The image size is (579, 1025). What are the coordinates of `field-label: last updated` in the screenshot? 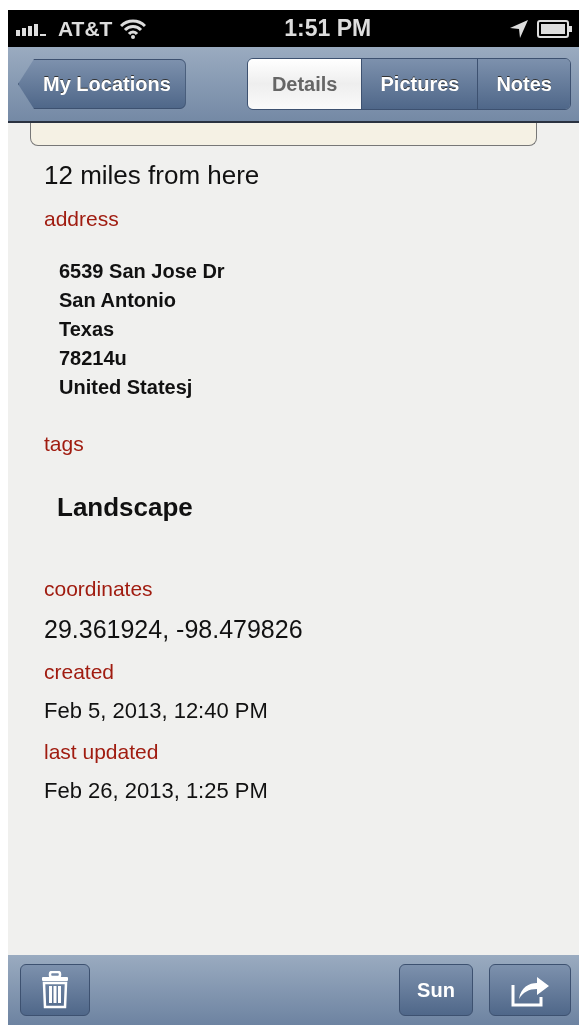 It's located at (102, 752).